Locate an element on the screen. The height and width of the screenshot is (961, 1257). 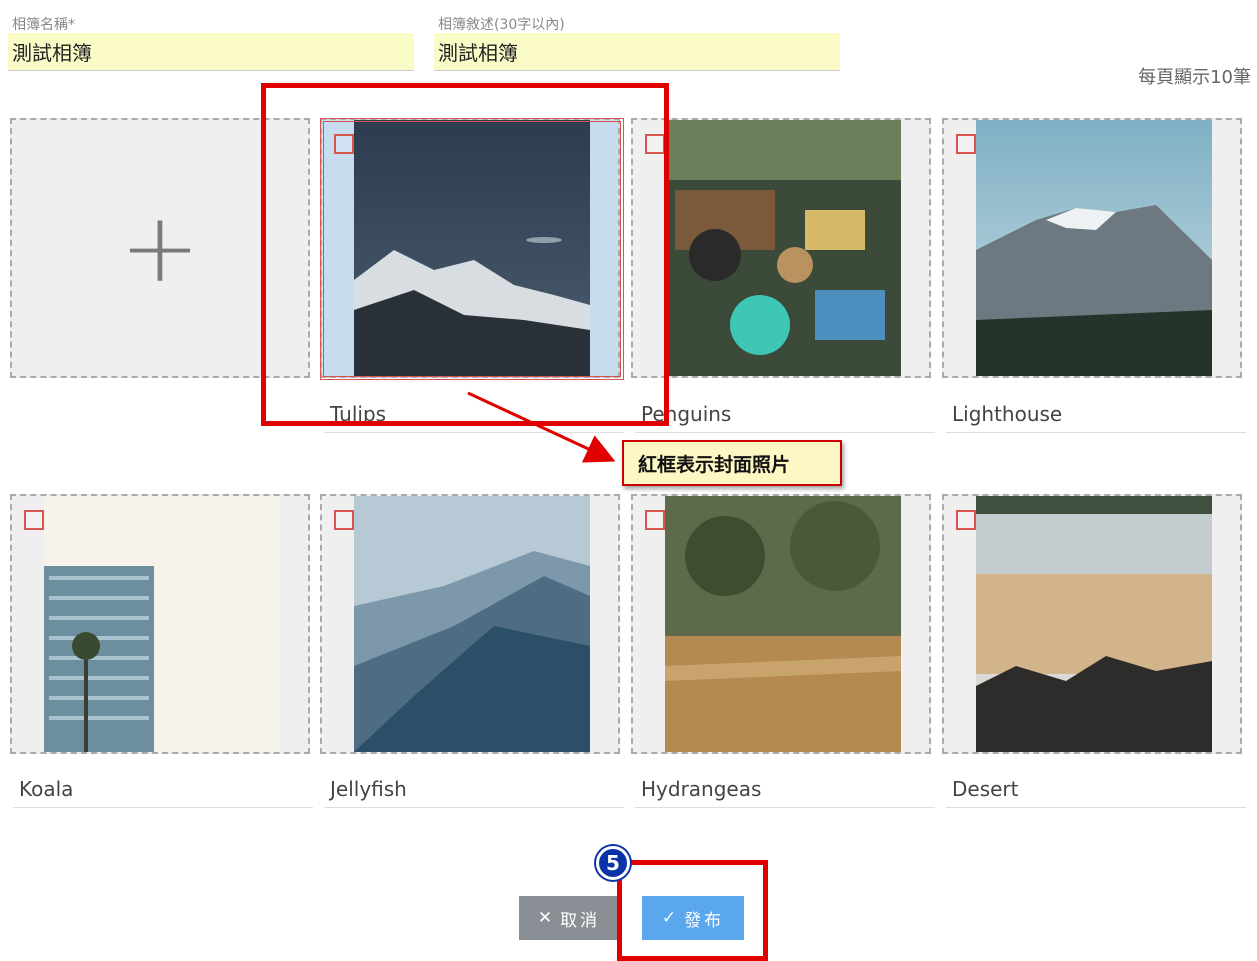
publish-button-label: 發布 is located at coordinates (704, 920).